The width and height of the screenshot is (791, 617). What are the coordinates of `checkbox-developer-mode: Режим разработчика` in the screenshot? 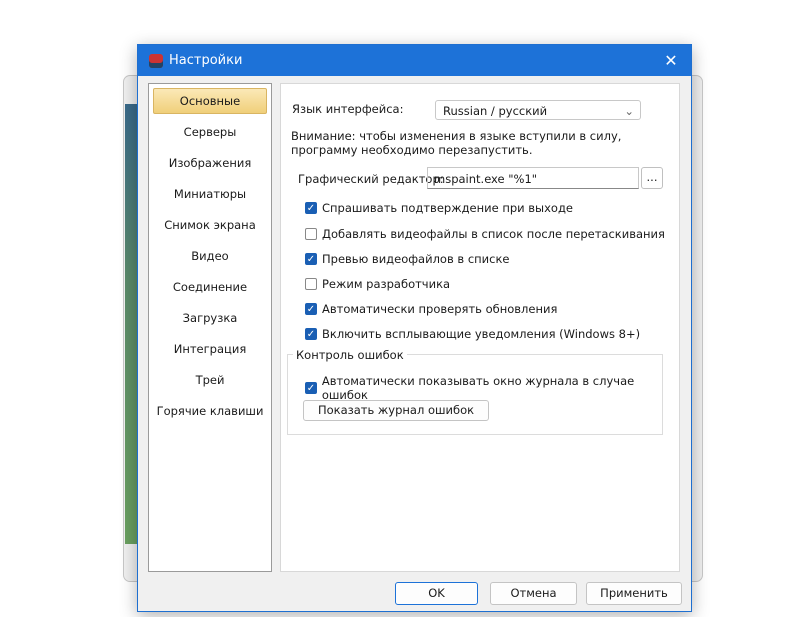 It's located at (377, 284).